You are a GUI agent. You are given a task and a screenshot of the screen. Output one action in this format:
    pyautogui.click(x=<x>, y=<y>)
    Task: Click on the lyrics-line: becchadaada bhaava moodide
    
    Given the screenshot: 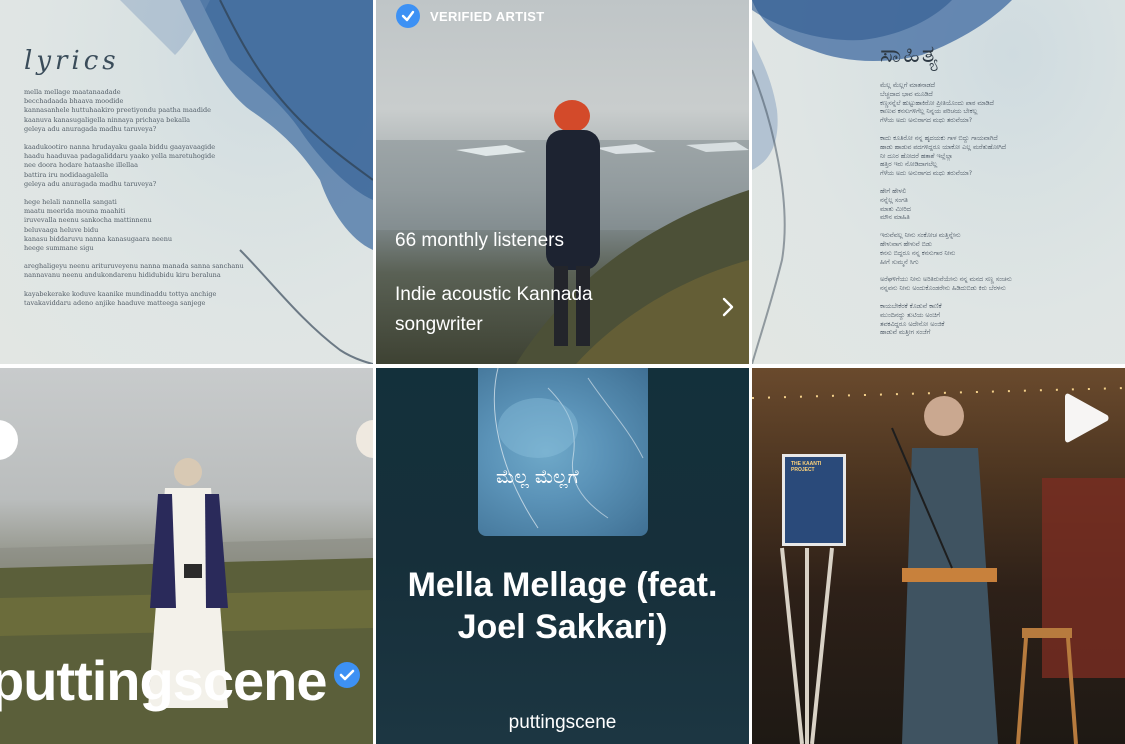 What is the action you would take?
    pyautogui.click(x=74, y=101)
    